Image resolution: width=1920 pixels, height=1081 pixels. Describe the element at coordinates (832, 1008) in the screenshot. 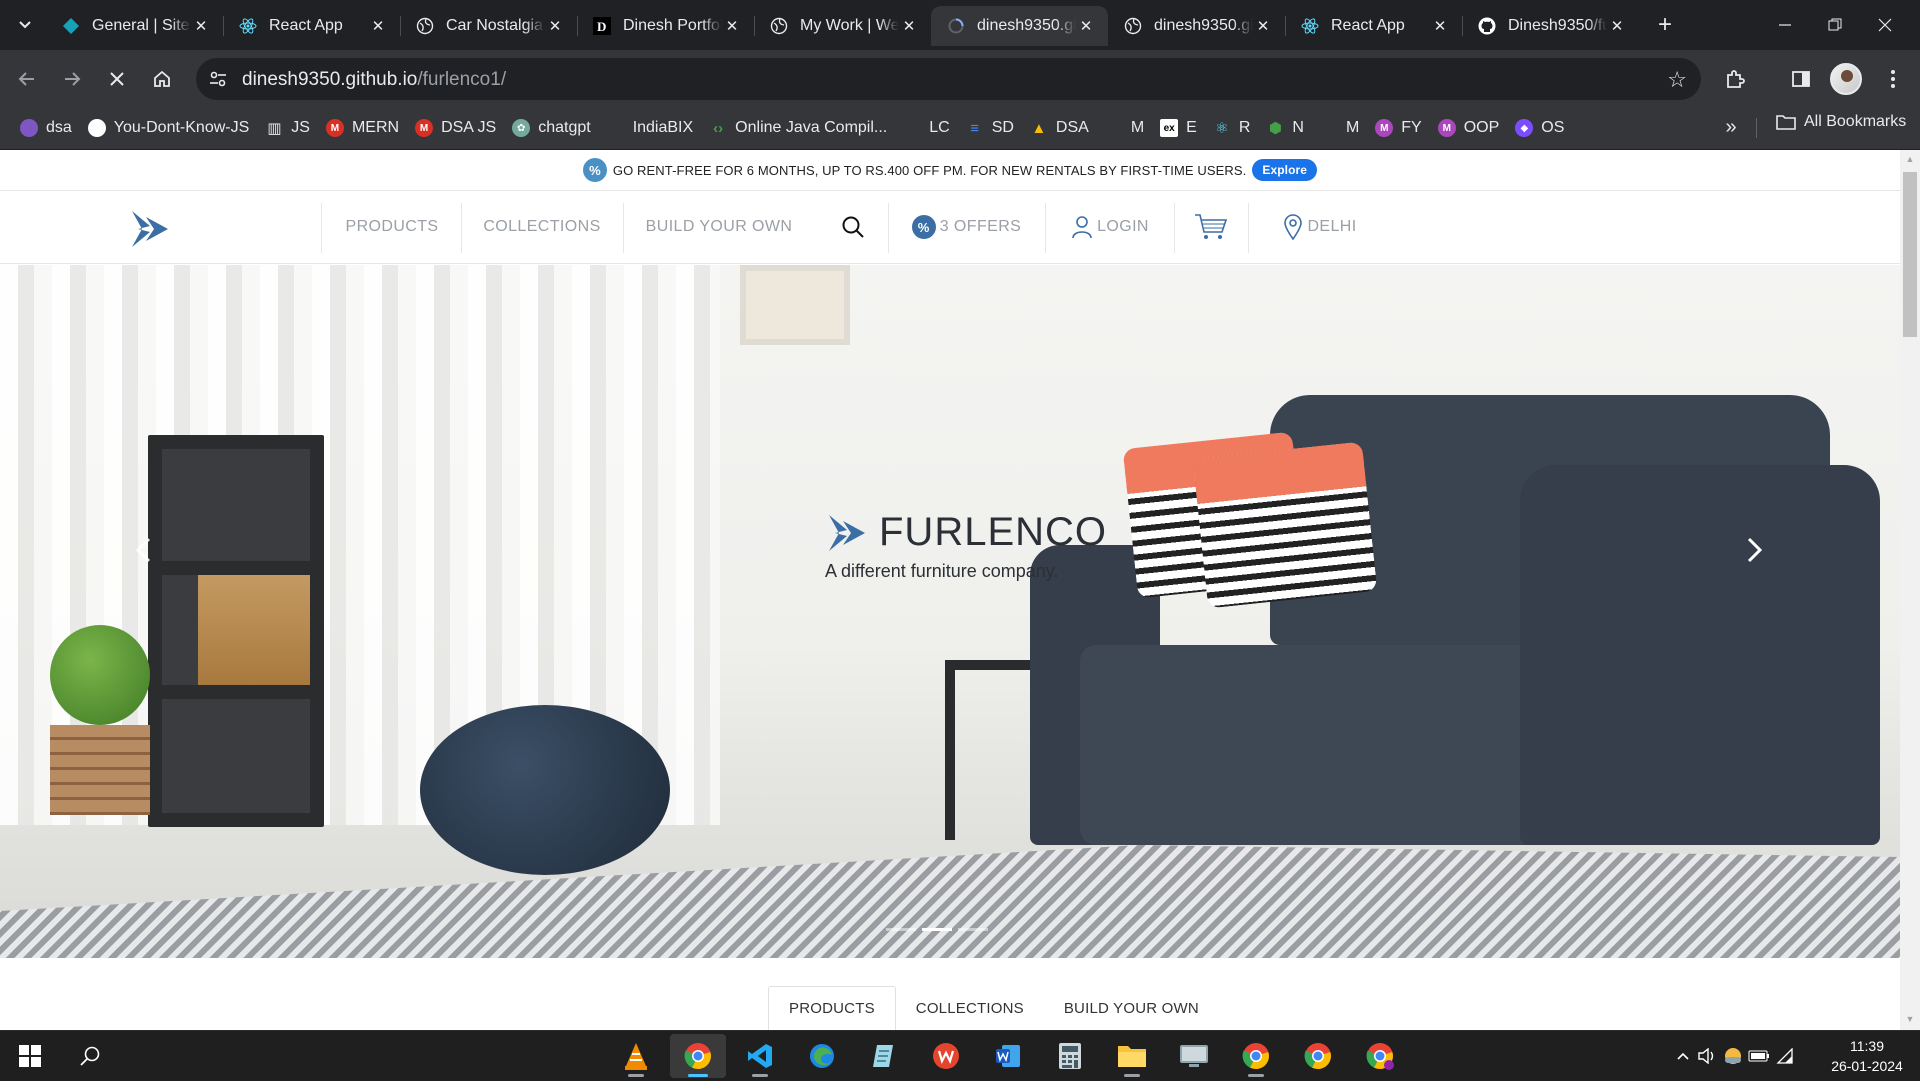

I see `tab-products: PRODUCTS` at that location.